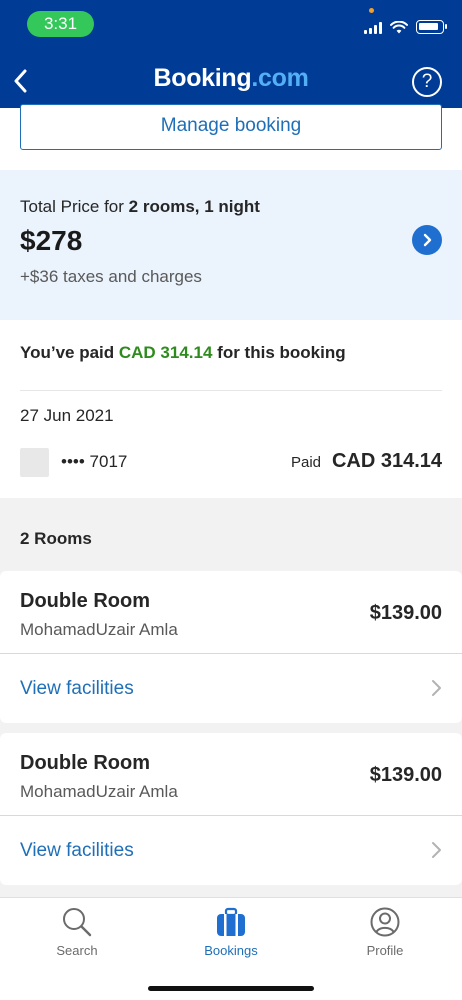  I want to click on tab-search: Search, so click(77, 933).